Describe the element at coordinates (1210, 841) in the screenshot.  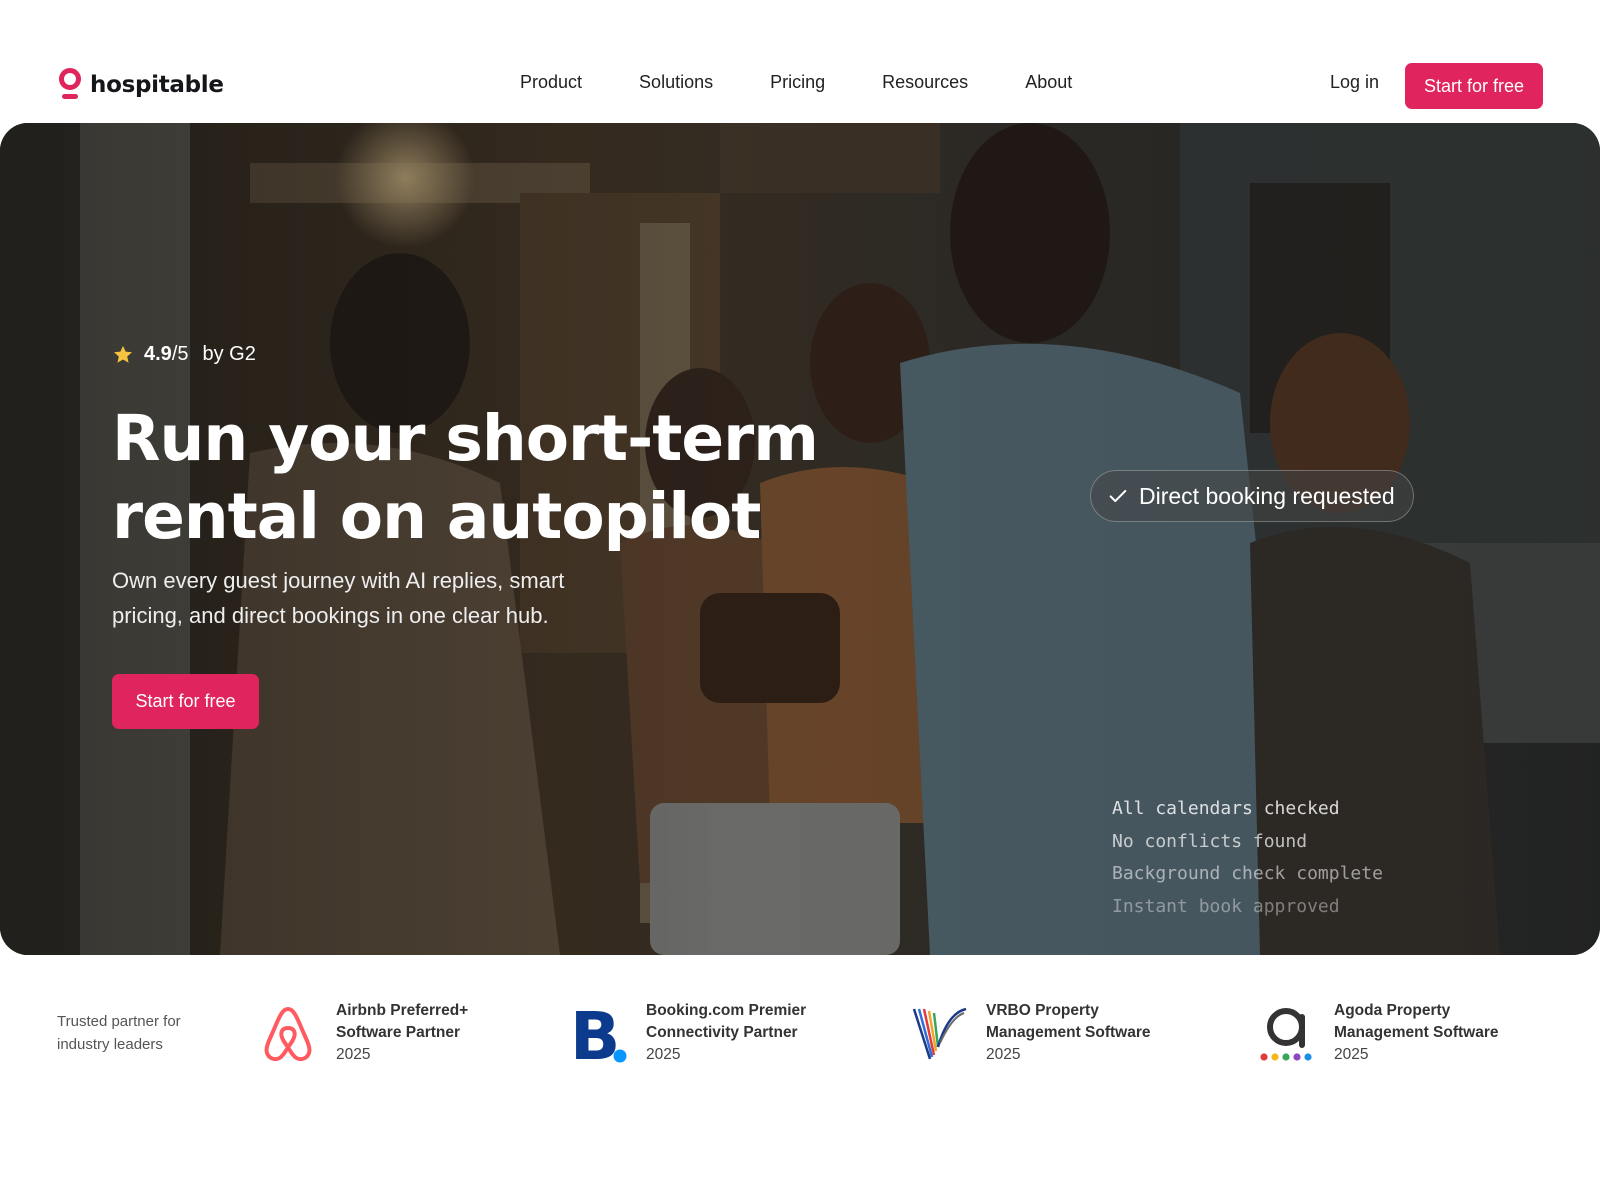
I see `status-line: No conflicts found` at that location.